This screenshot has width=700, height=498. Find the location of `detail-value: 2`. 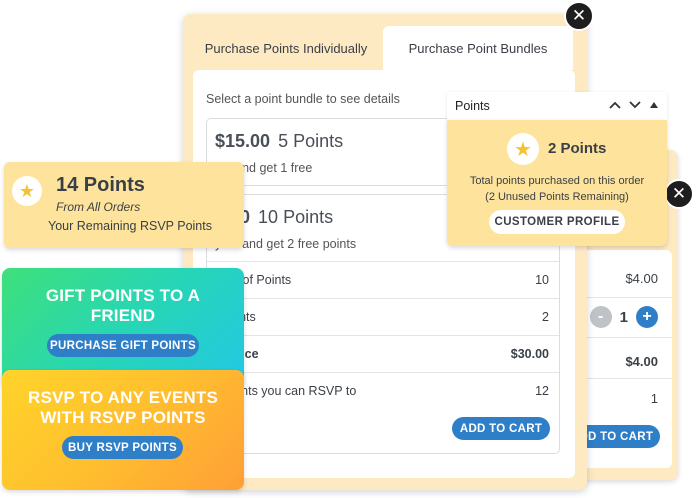

detail-value: 2 is located at coordinates (545, 317).